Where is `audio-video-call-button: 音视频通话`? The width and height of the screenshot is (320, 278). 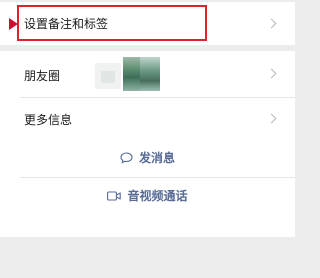 audio-video-call-button: 音视频通话 is located at coordinates (147, 196).